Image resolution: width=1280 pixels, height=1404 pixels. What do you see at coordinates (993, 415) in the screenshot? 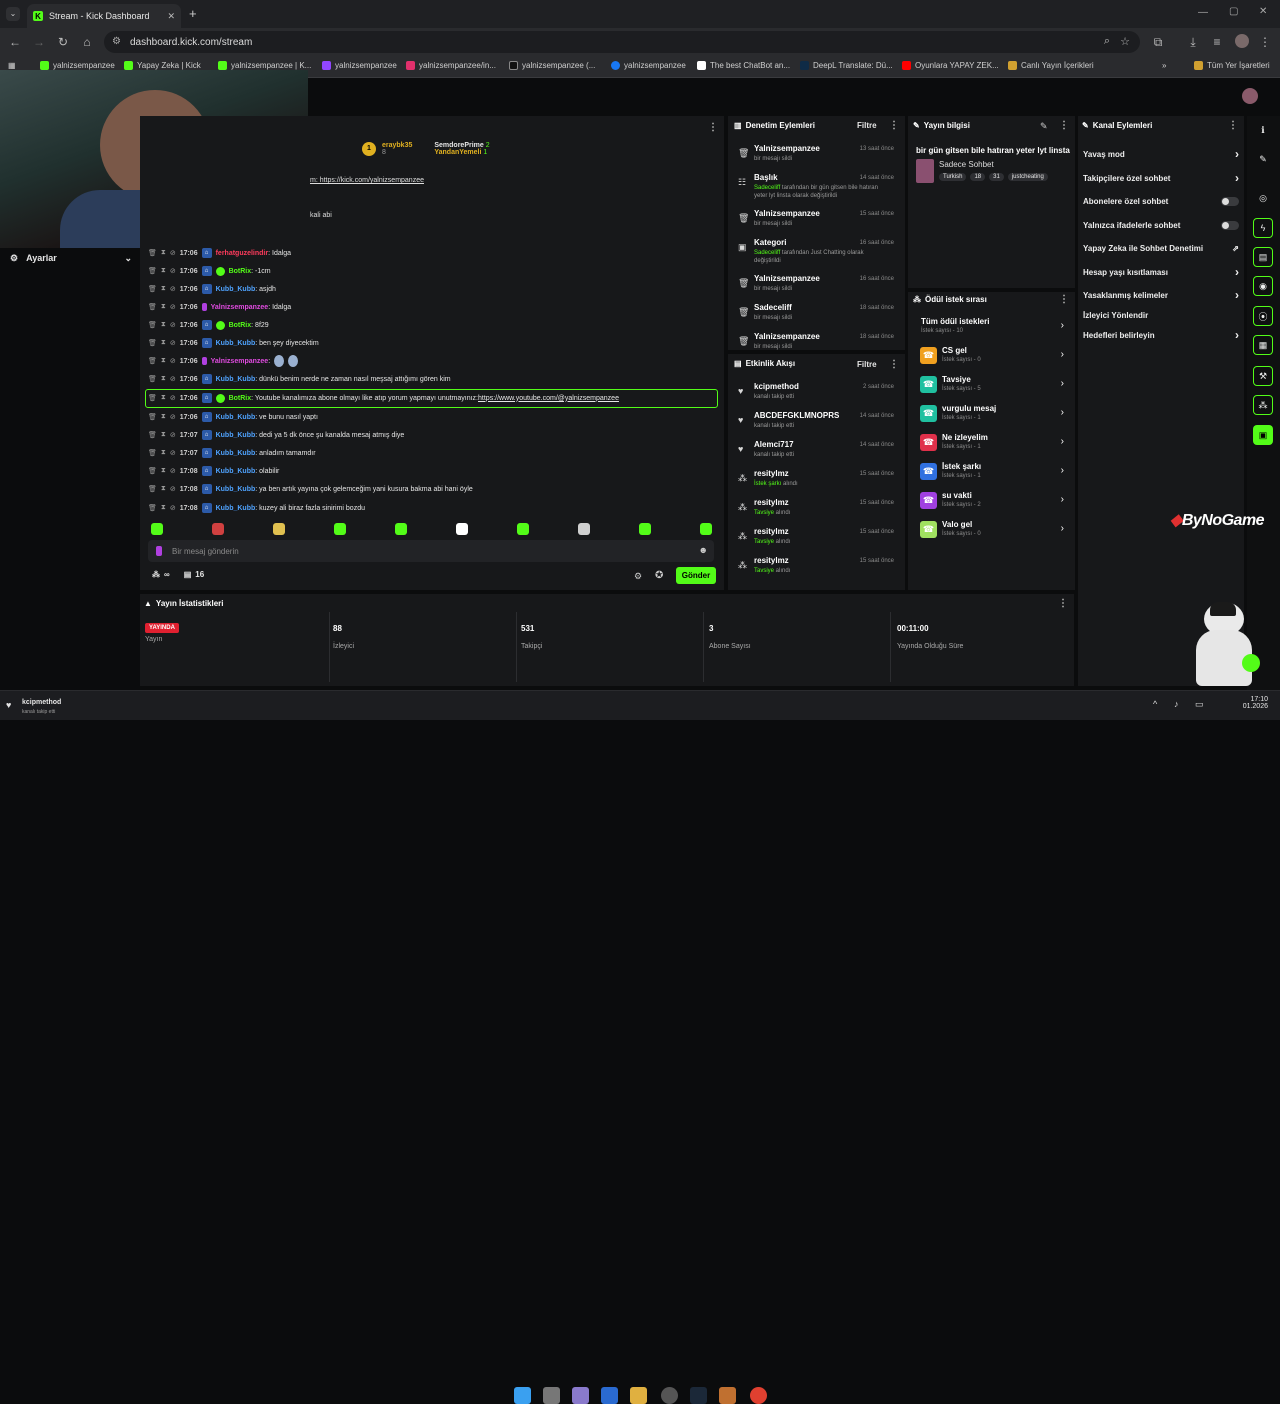
I see `reward-item: ☎ vurgulu mesaj İstek sayısı - 1 ›` at bounding box center [993, 415].